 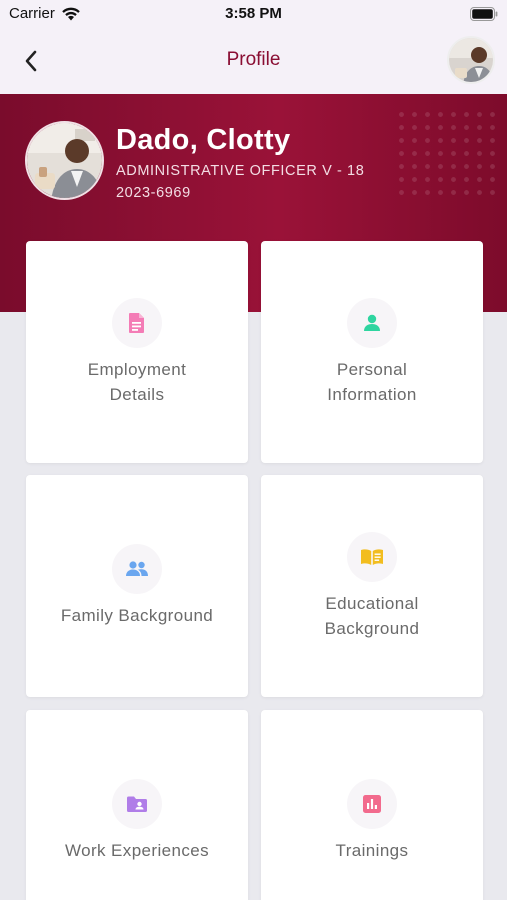 I want to click on document-icon, so click(x=137, y=323).